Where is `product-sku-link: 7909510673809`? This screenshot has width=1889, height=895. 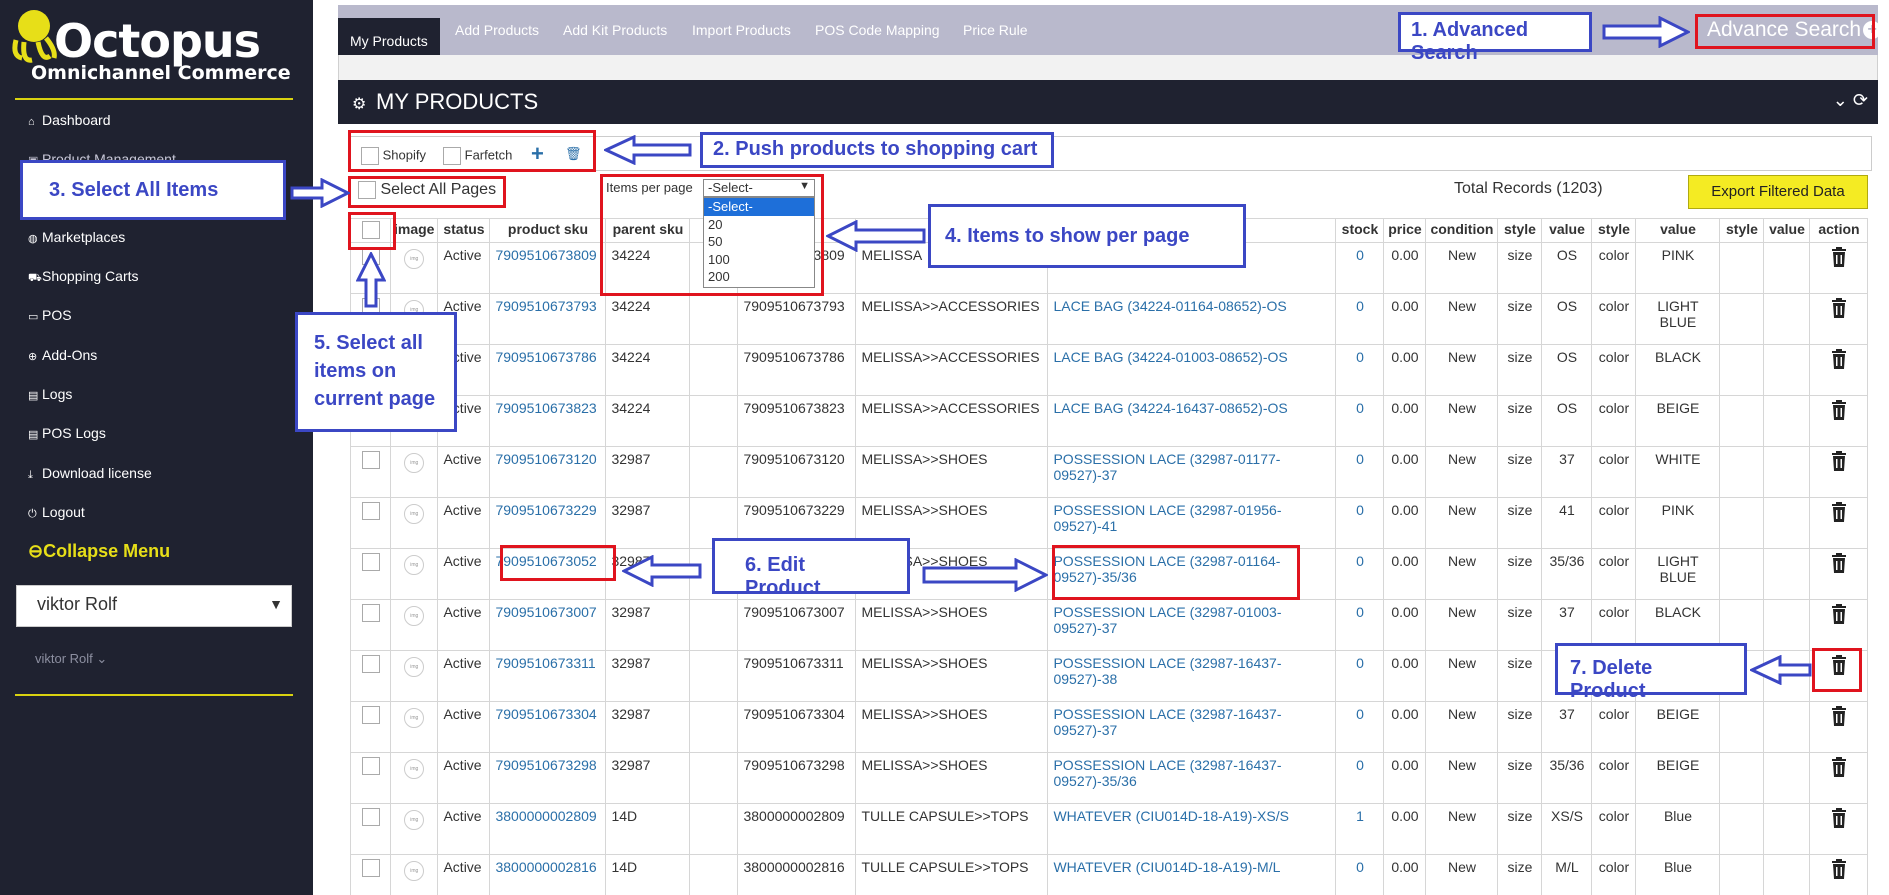 product-sku-link: 7909510673809 is located at coordinates (548, 268).